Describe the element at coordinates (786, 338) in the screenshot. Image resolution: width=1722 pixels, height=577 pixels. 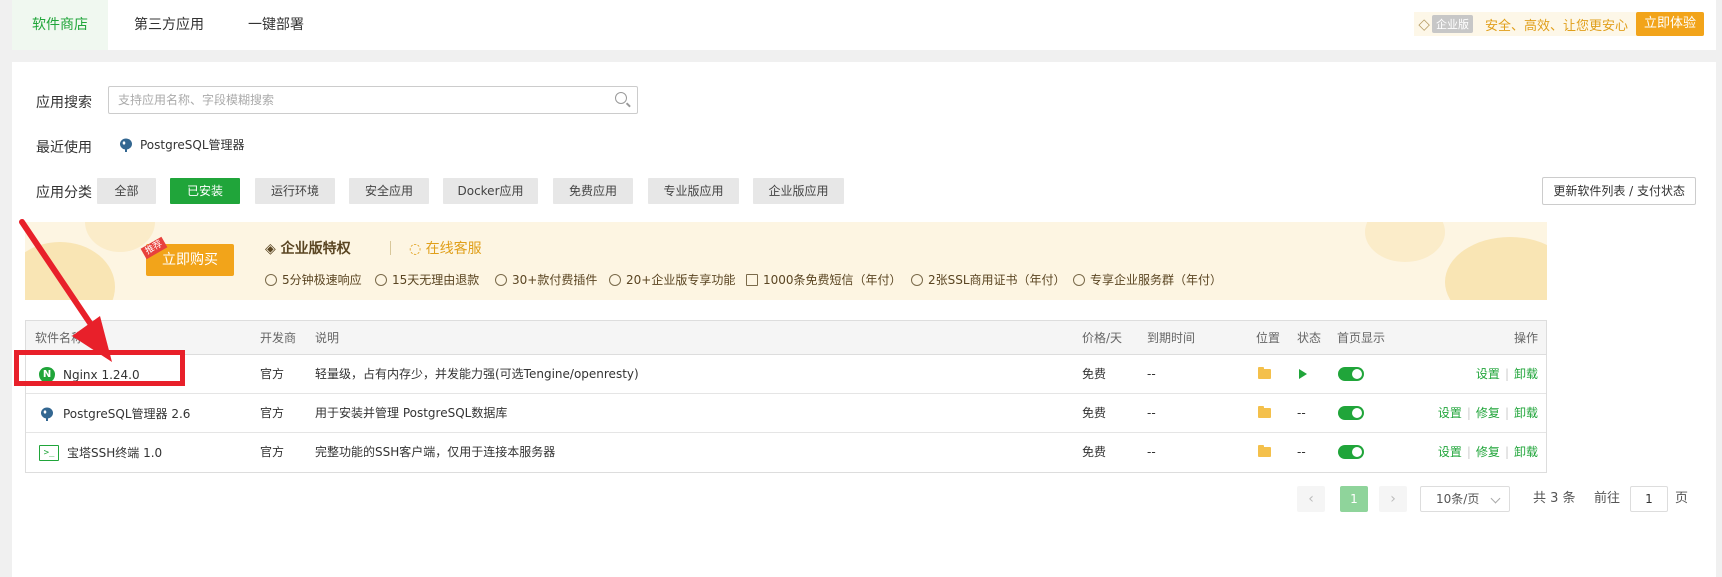
I see `table-header: 软件名称 开发商 说明 价格/天 到期时间 位置 状态 首页显示 操作` at that location.